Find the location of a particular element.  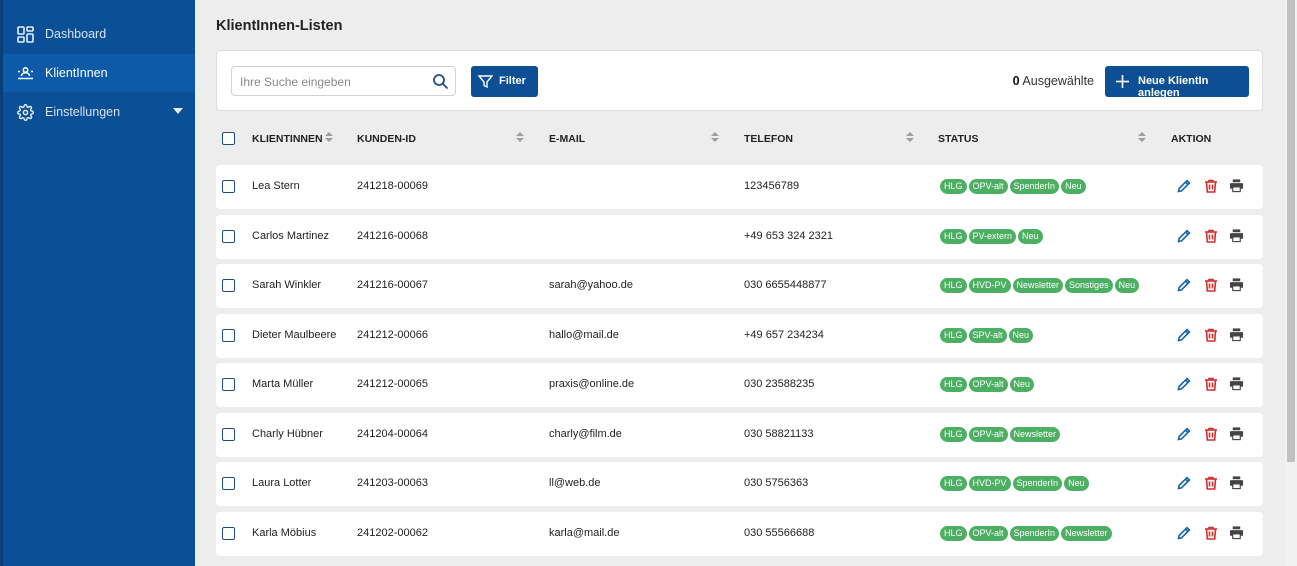

add-client-button: Neue KlientIn anlegen is located at coordinates (1177, 82).